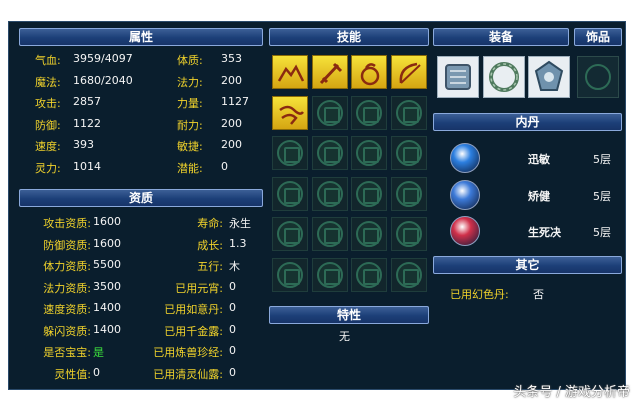 The image size is (640, 404). I want to click on amulet-equip-icon, so click(549, 75).